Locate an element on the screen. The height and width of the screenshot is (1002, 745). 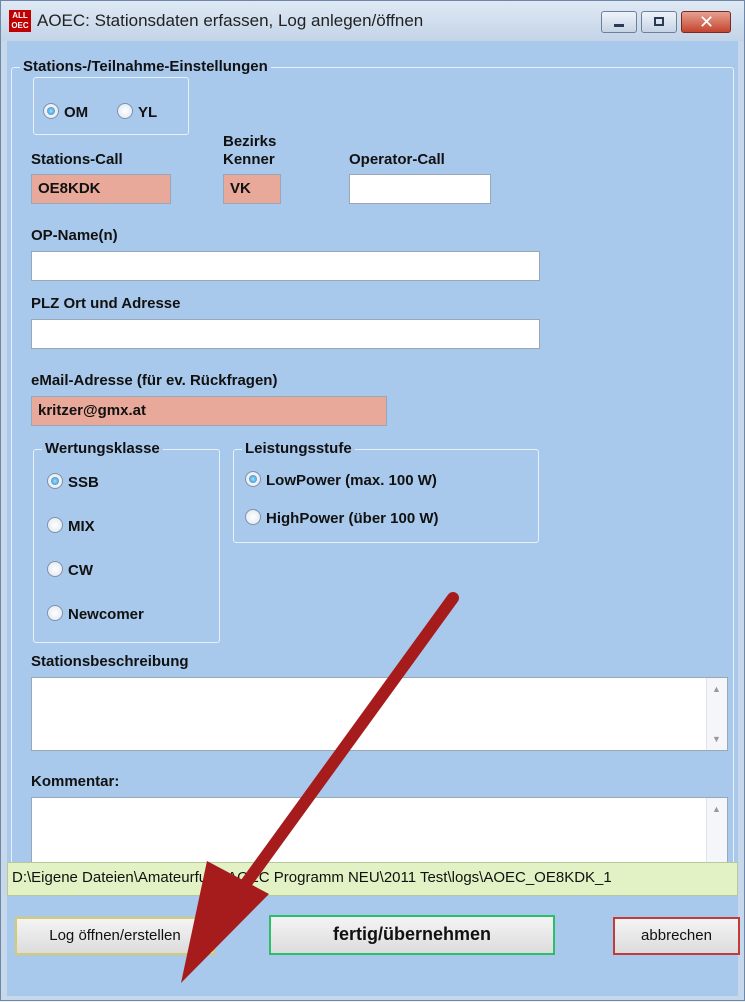
radio-yl: YL is located at coordinates (137, 113).